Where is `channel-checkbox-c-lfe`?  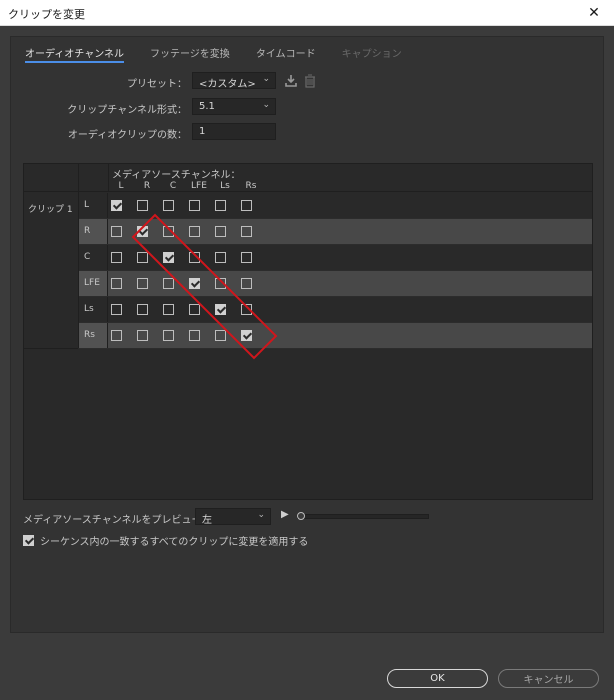
channel-checkbox-c-lfe is located at coordinates (194, 257).